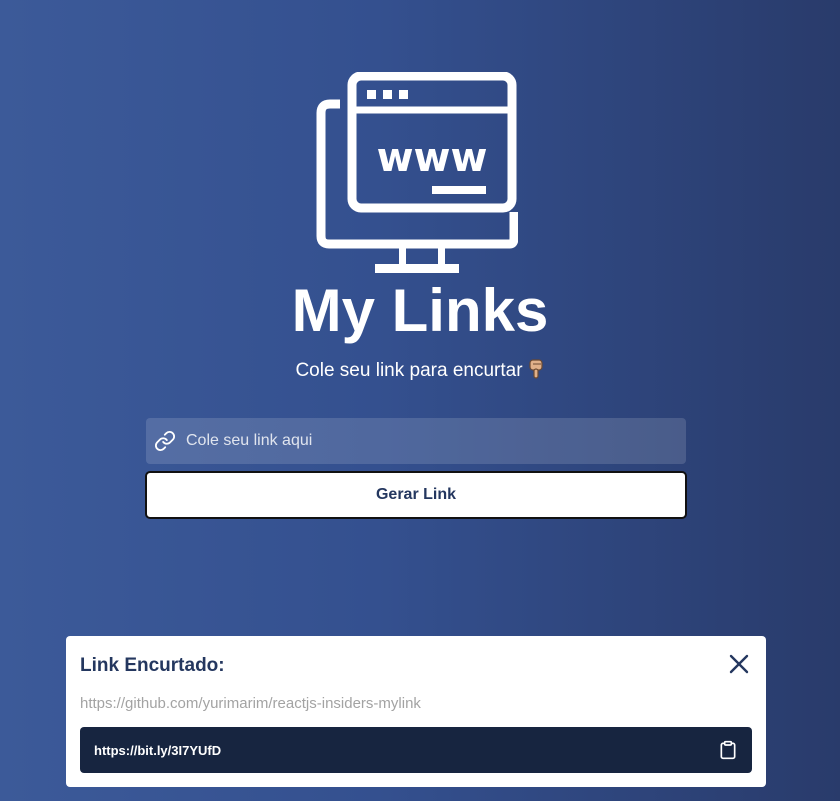 The image size is (840, 801). I want to click on svg-text: www, so click(432, 158).